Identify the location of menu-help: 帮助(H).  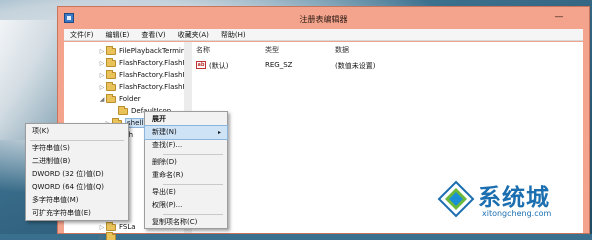
(233, 35).